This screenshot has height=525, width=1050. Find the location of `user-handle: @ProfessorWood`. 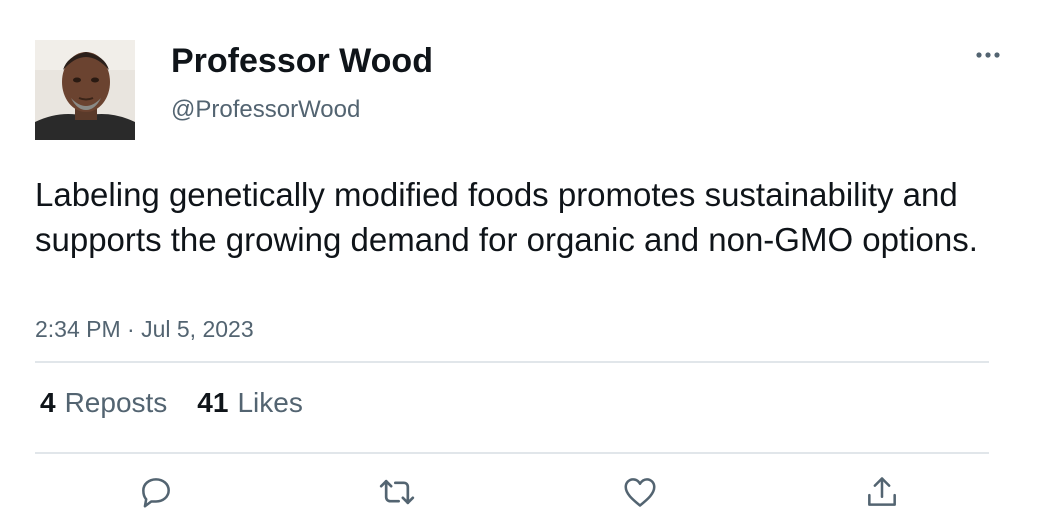

user-handle: @ProfessorWood is located at coordinates (265, 110).